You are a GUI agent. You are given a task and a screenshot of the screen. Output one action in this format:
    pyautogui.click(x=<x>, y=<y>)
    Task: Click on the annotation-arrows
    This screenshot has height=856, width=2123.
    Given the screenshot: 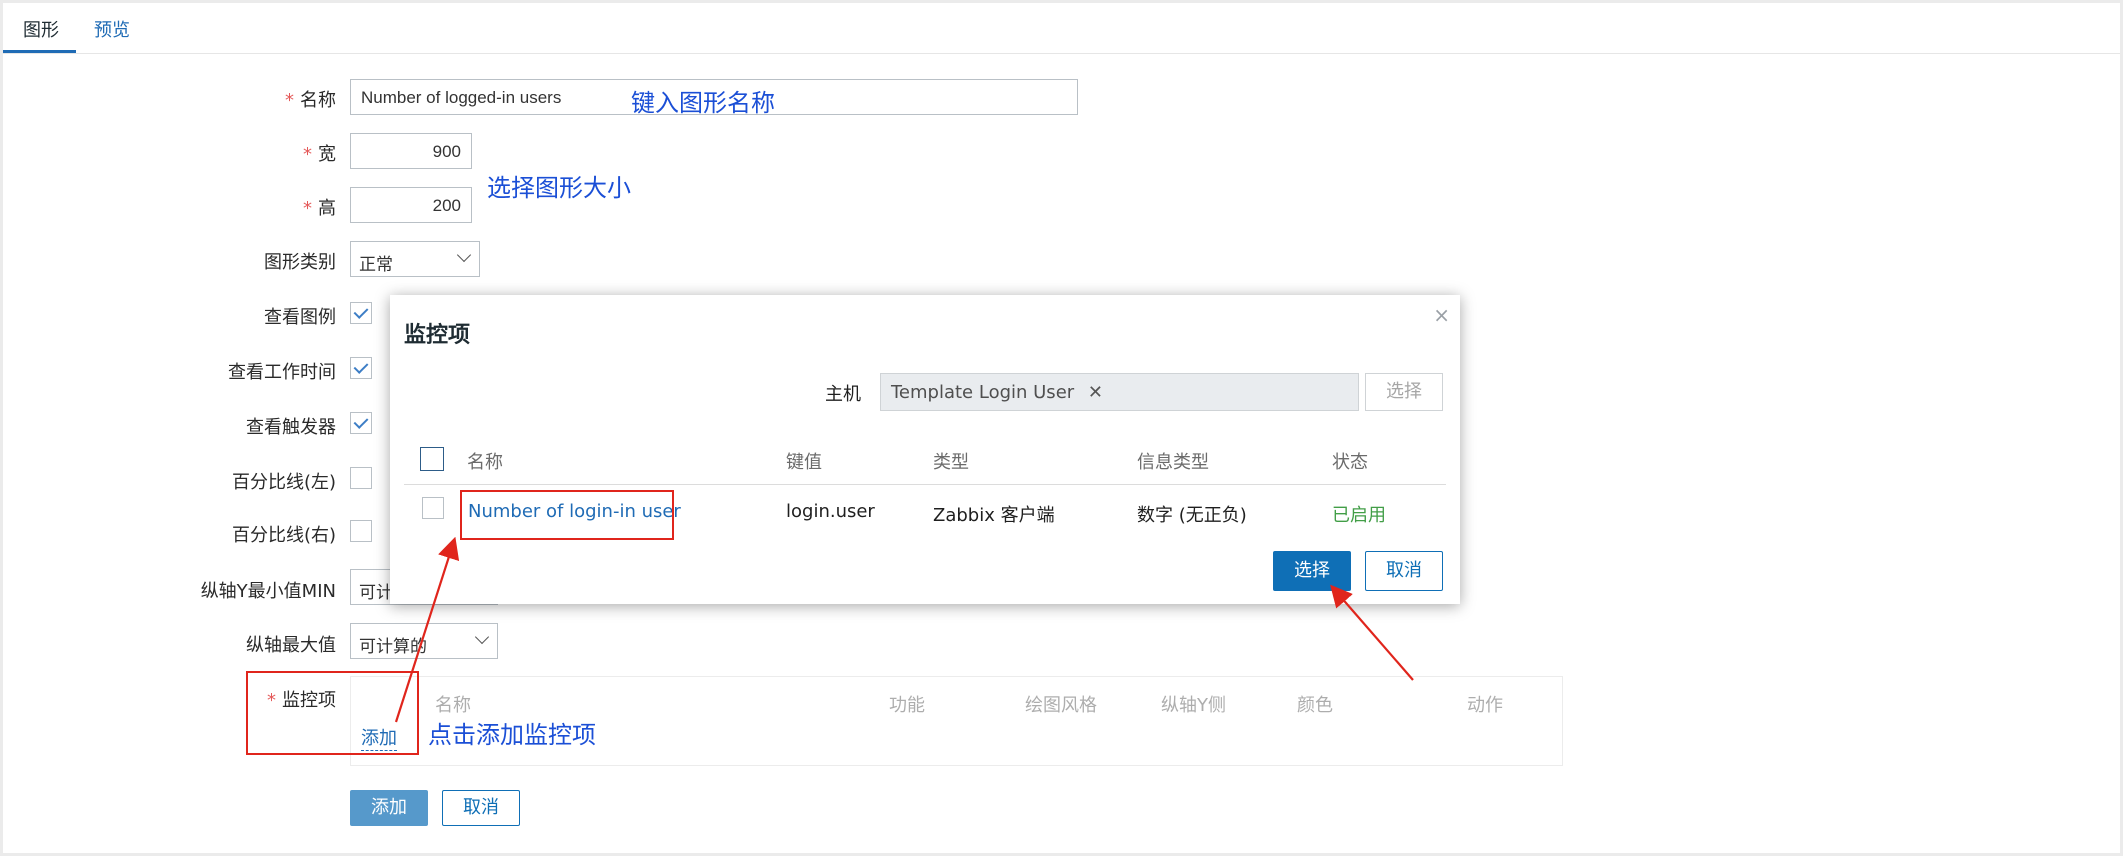 What is the action you would take?
    pyautogui.click(x=904, y=629)
    